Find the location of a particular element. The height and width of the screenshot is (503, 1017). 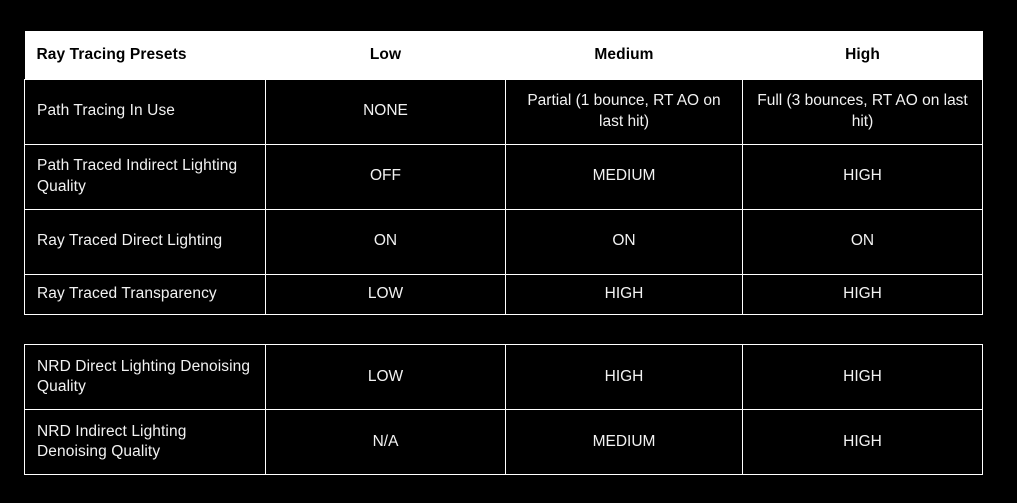

cell-path-traced-indirect-lighting-quality-low: OFF is located at coordinates (385, 176).